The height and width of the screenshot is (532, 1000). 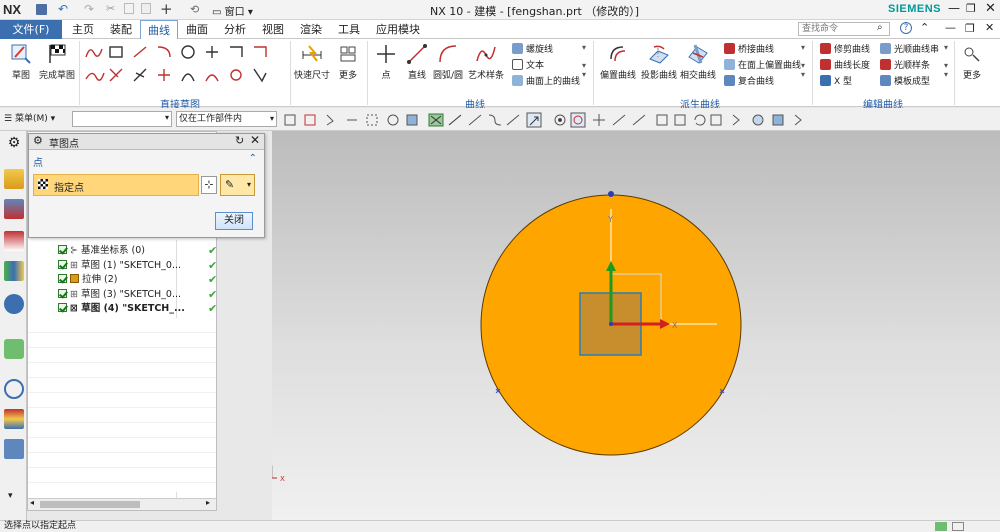 I want to click on more-sketch-button: 更多, so click(x=348, y=65).